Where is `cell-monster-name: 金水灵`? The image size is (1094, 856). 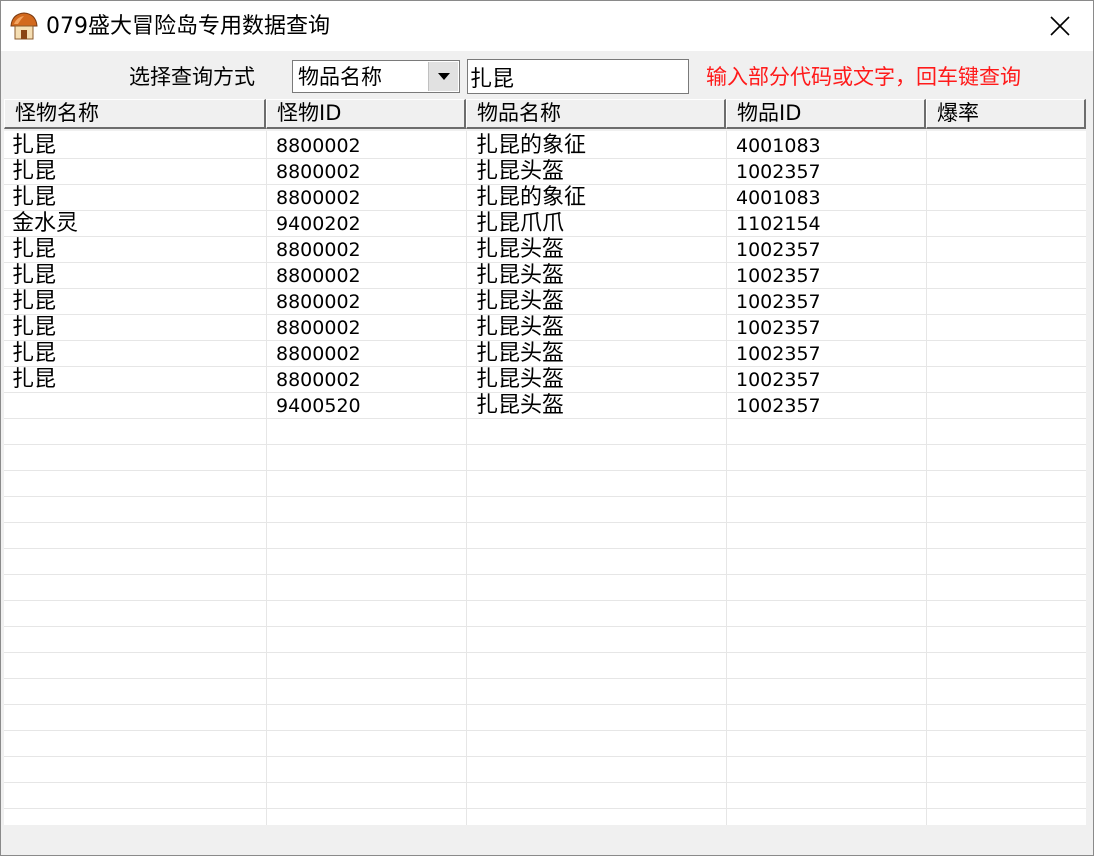
cell-monster-name: 金水灵 is located at coordinates (45, 223).